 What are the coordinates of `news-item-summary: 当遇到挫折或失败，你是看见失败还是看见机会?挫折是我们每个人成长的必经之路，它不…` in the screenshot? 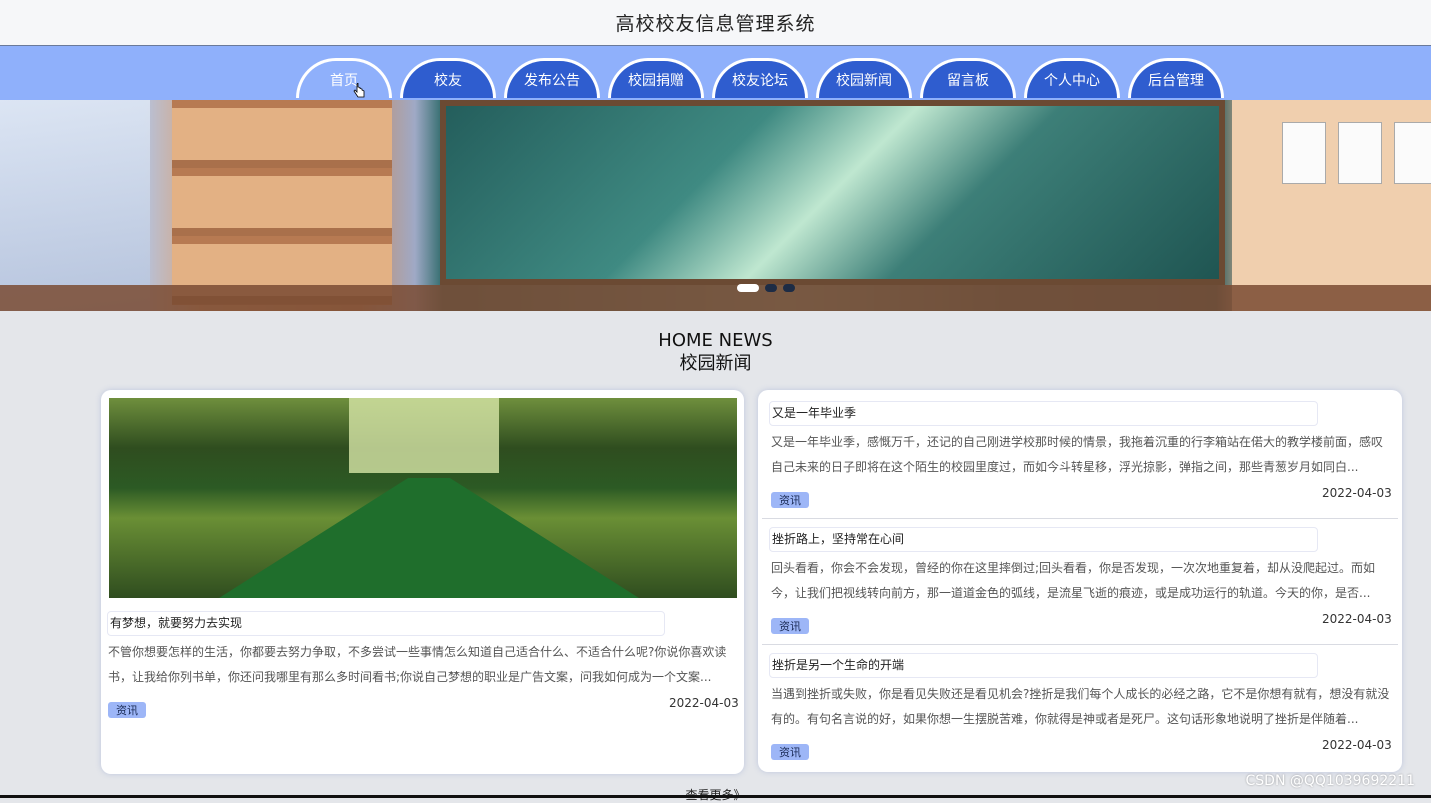 It's located at (1080, 706).